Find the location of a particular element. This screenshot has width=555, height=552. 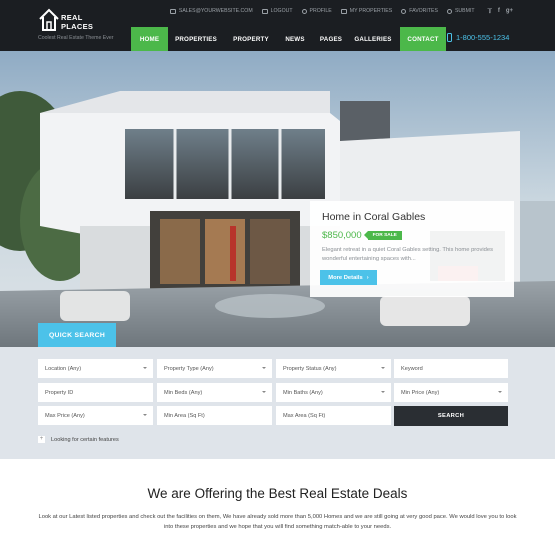

logout-icon is located at coordinates (264, 11).